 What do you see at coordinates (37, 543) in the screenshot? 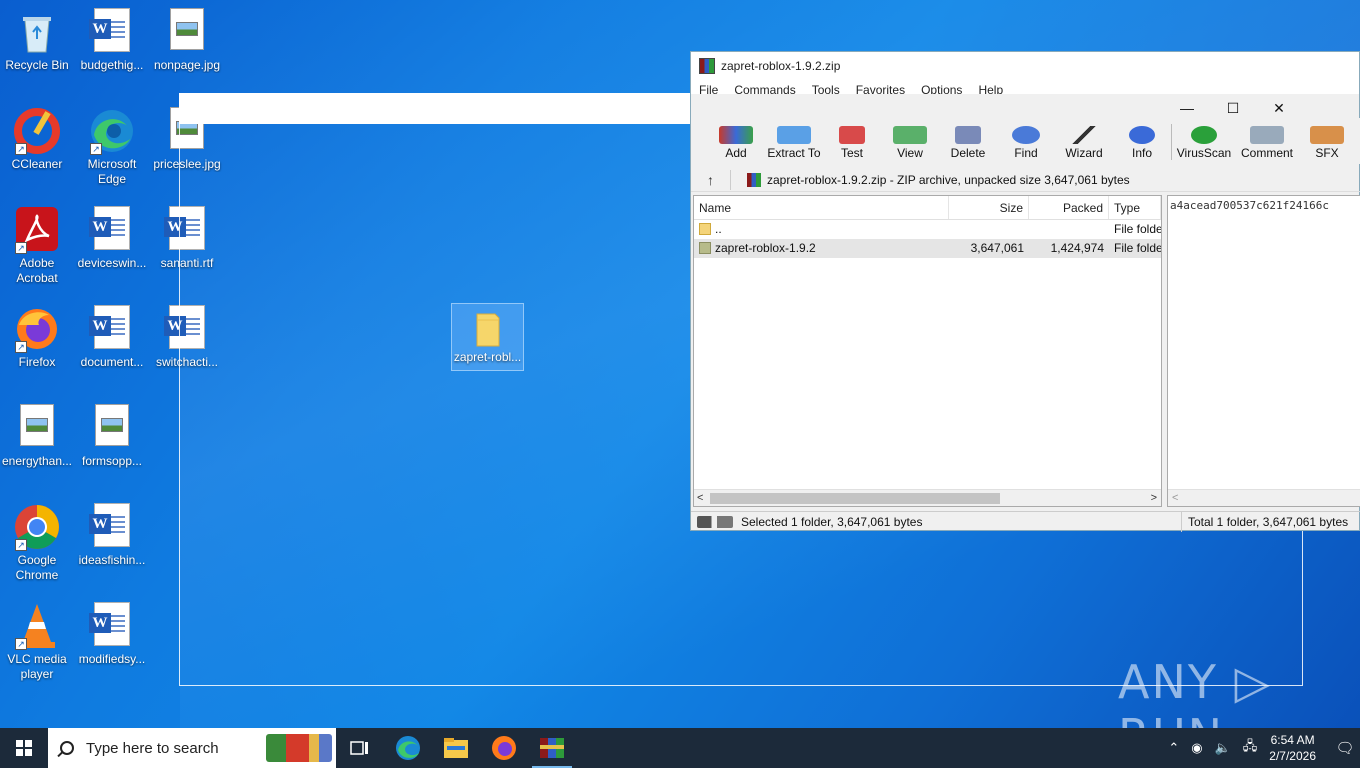
I see `desktop-icon-google-chrome: ↗ Google Chrome` at bounding box center [37, 543].